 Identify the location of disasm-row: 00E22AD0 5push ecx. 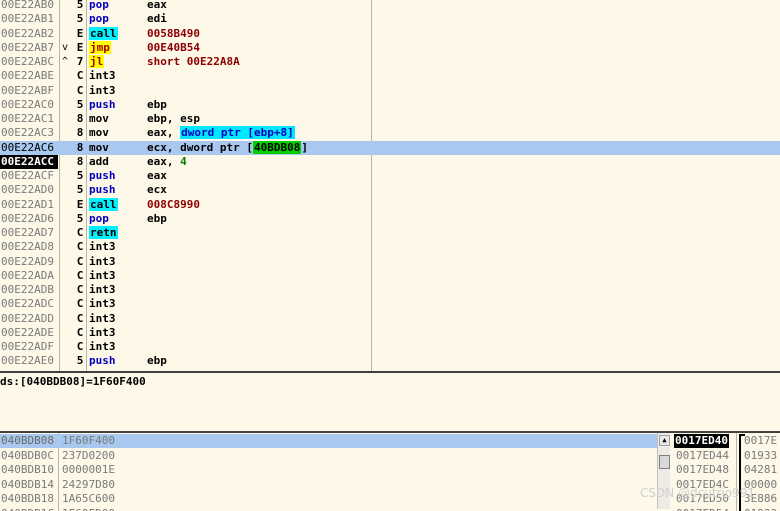
(390, 190).